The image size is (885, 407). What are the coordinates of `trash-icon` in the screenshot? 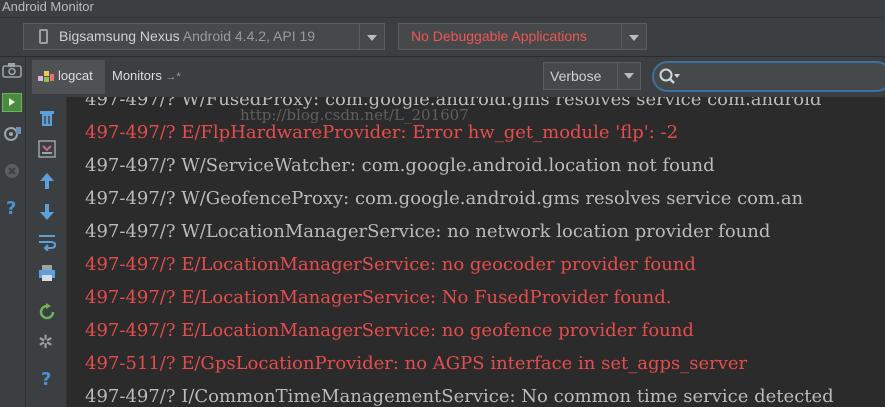 It's located at (47, 118).